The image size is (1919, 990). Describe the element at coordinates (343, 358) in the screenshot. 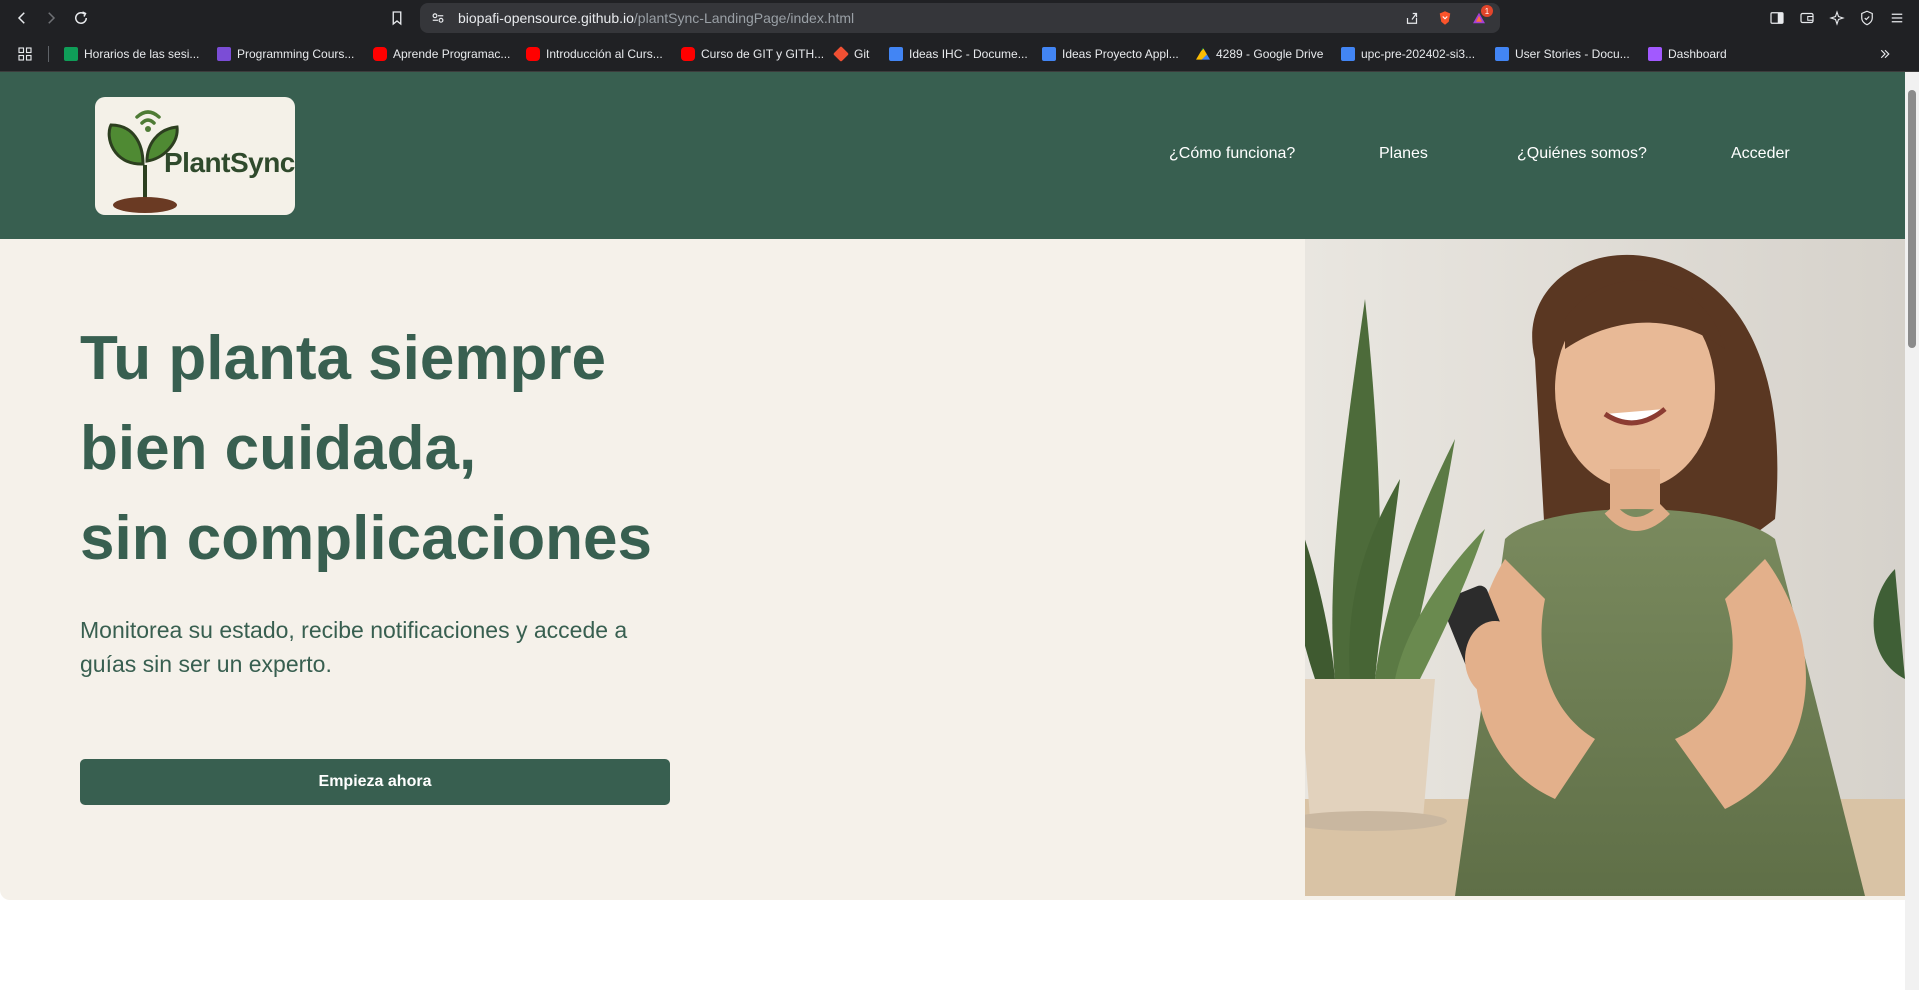

I see `hero-title-line: Tu planta siempre` at that location.